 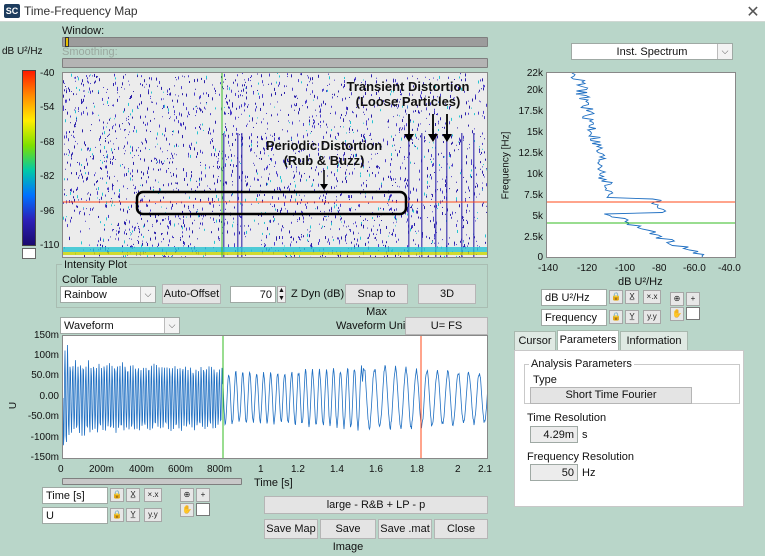 What do you see at coordinates (41, 335) in the screenshot?
I see `waveform-y-tick: 150m` at bounding box center [41, 335].